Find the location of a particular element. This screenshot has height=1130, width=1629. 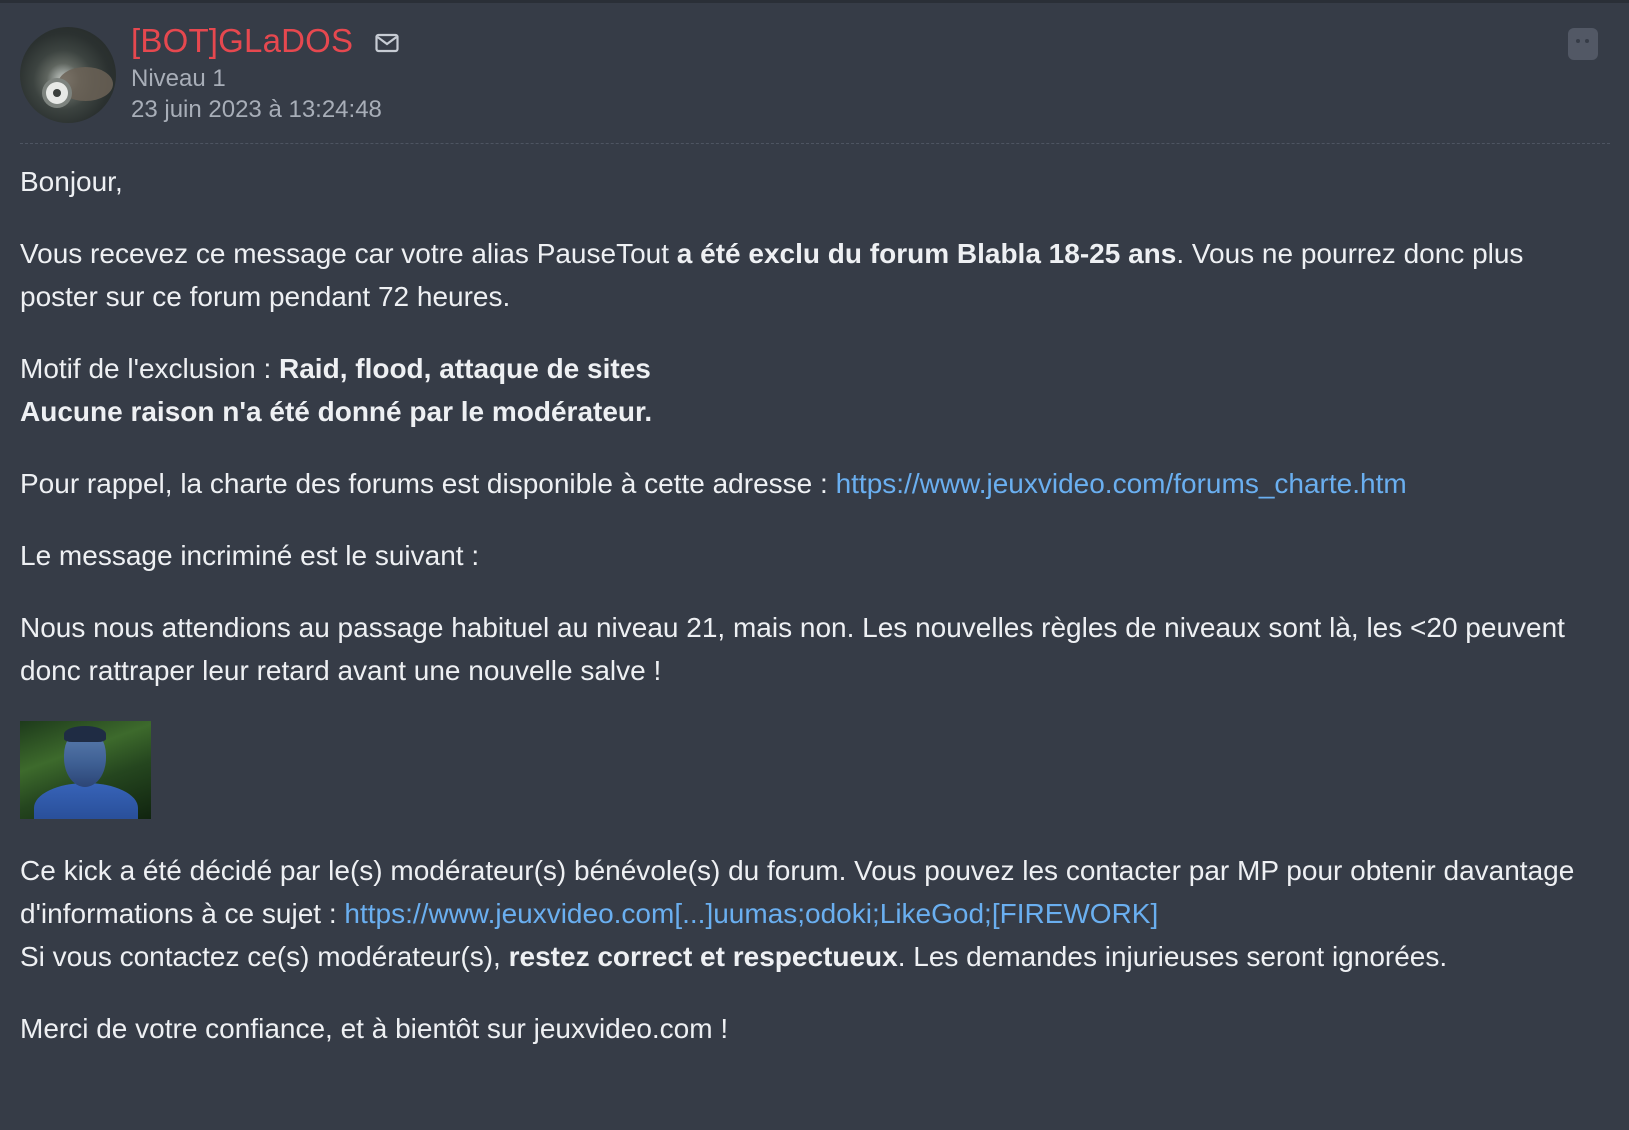

author-level: Niveau 1 is located at coordinates (178, 78).